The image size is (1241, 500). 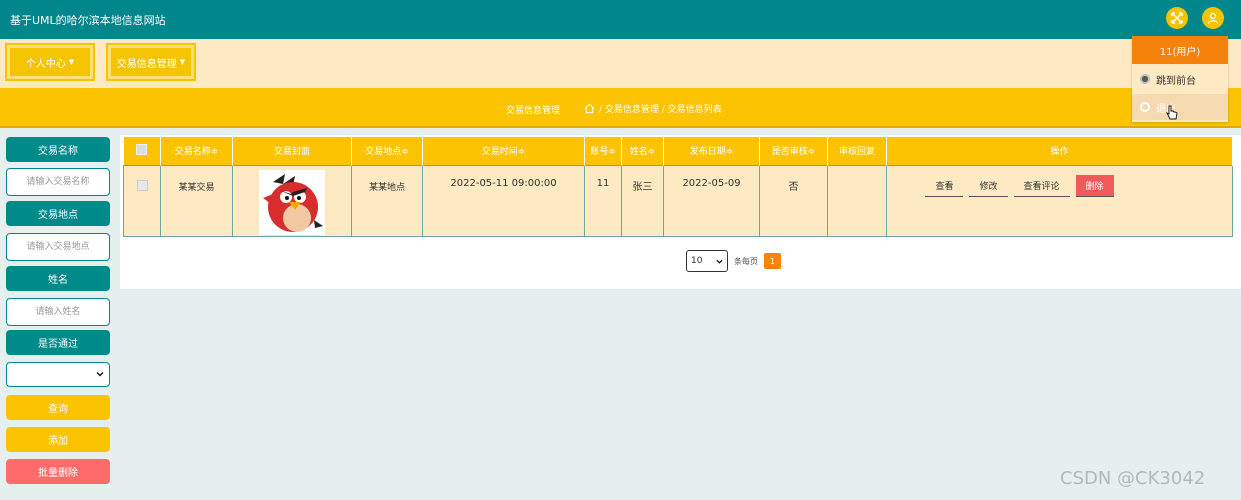 I want to click on cell-actions: 查看 修改 查看评论 删除, so click(x=1059, y=200).